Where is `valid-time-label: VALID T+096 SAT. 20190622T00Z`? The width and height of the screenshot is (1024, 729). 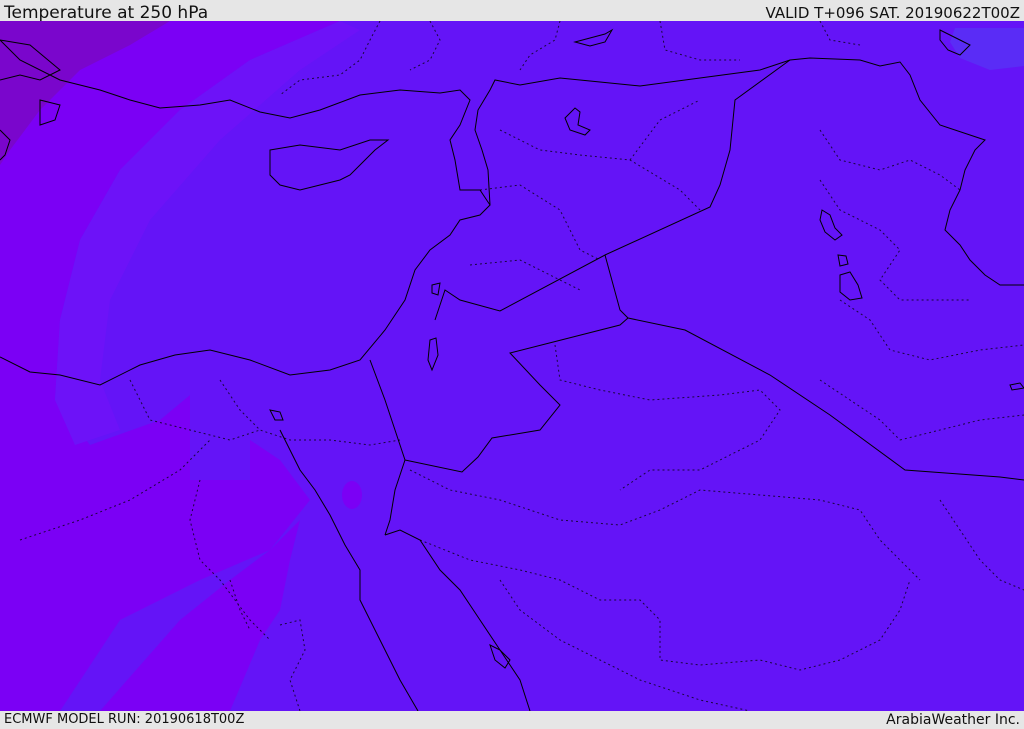
valid-time-label: VALID T+096 SAT. 20190622T00Z is located at coordinates (892, 13).